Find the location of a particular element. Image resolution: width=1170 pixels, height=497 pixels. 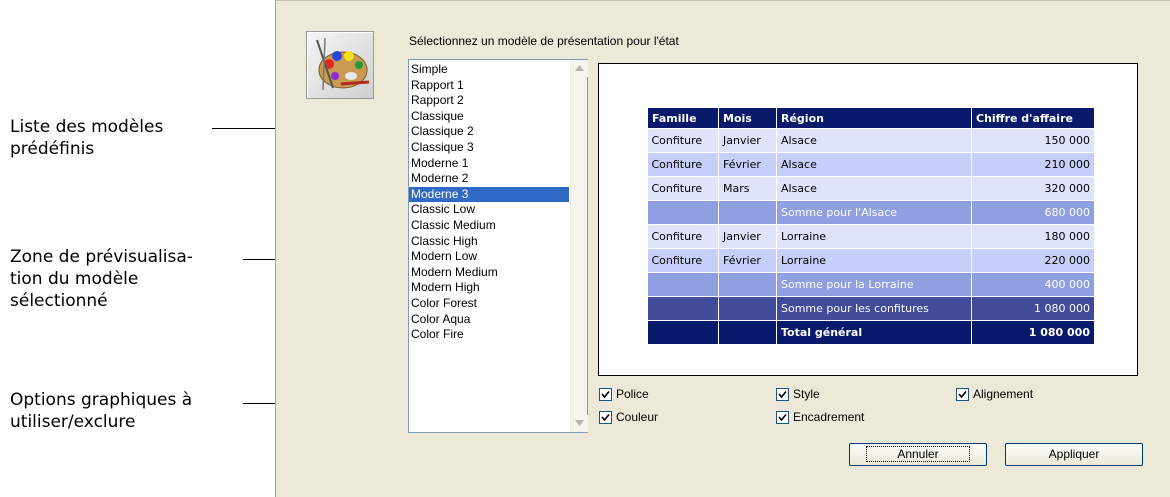

checkbox-alignement is located at coordinates (962, 394).